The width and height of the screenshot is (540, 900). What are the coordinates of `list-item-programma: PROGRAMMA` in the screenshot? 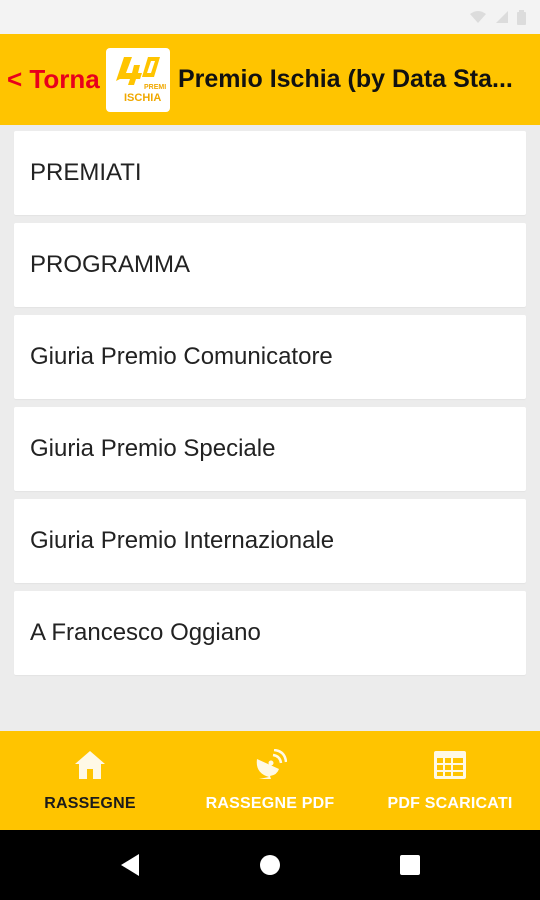 It's located at (270, 265).